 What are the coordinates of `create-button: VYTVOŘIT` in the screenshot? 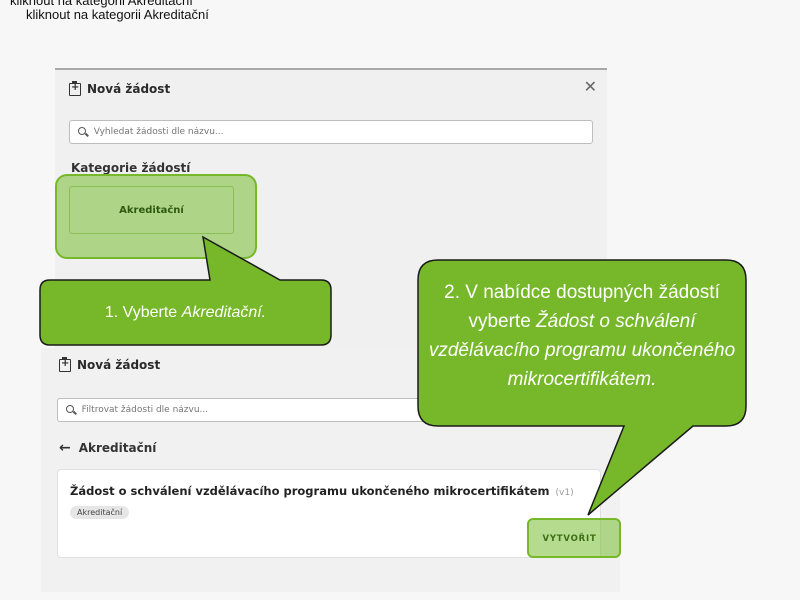 It's located at (569, 539).